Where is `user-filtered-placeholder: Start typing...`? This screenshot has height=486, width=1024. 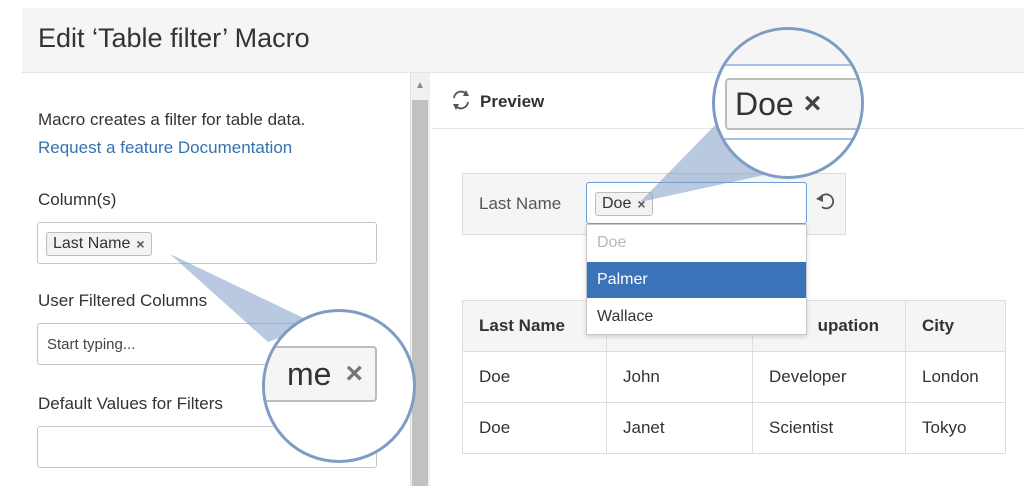 user-filtered-placeholder: Start typing... is located at coordinates (91, 344).